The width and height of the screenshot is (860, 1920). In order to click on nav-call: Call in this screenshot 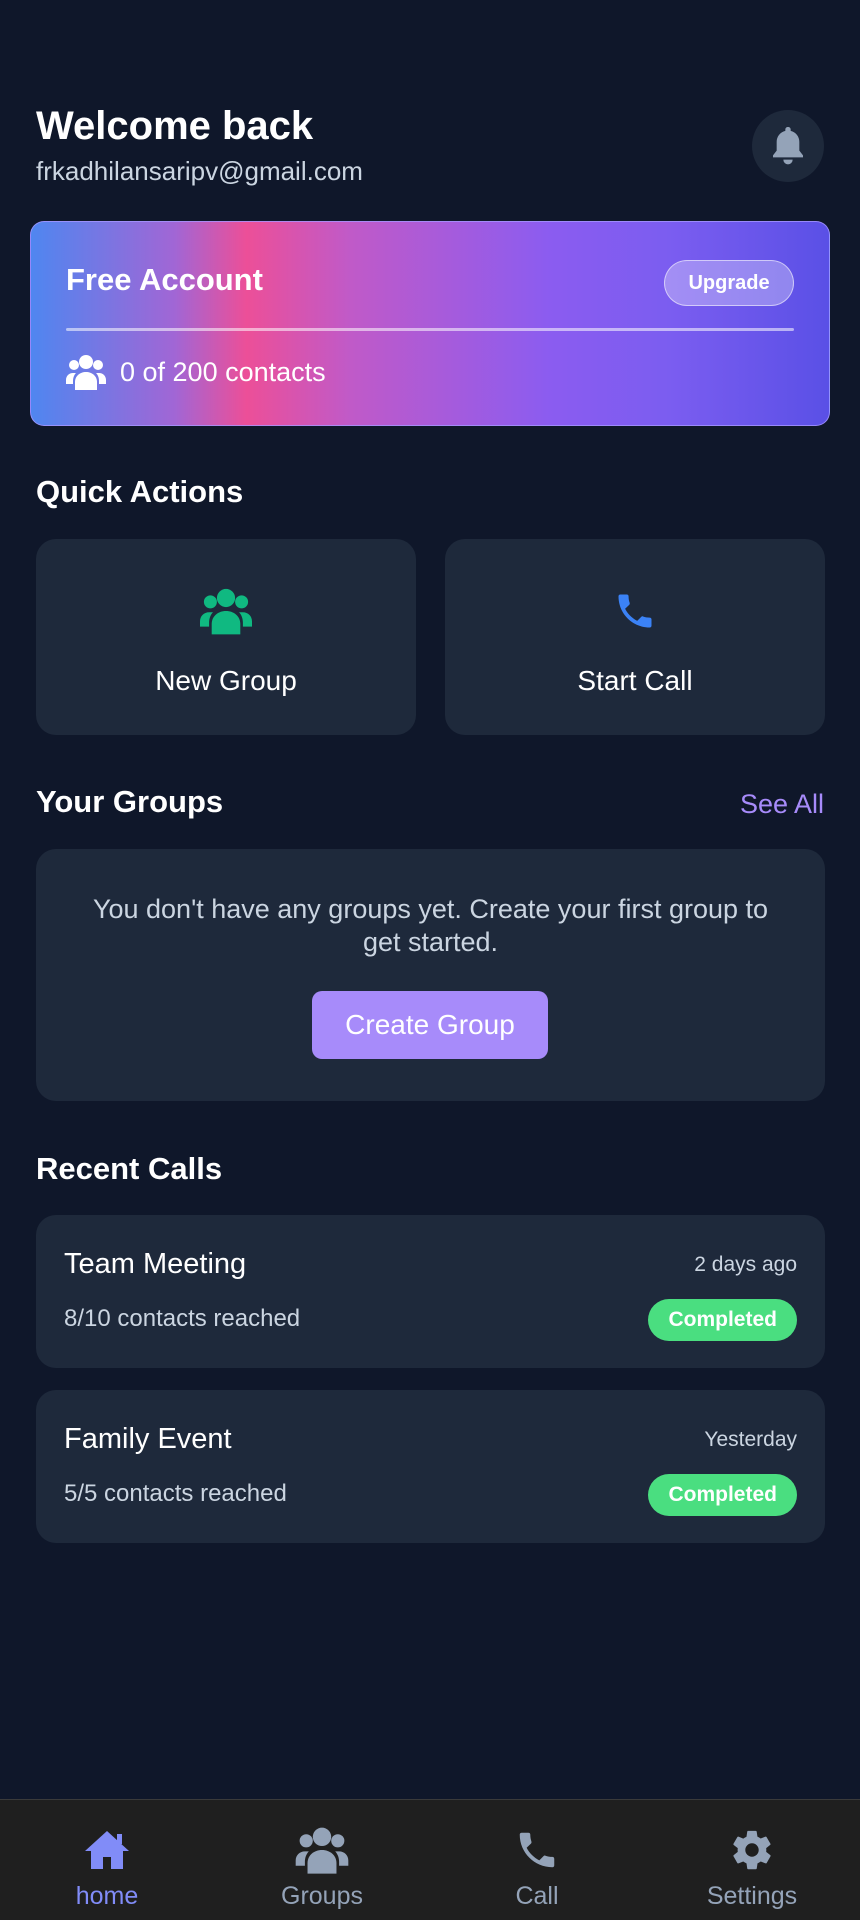, I will do `click(537, 1860)`.